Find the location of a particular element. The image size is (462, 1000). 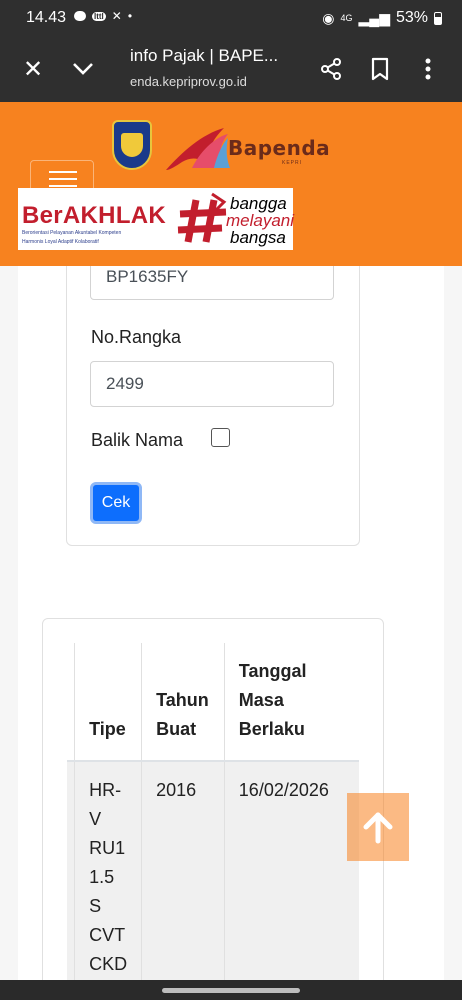

system-icons: ◉ 4G ▂▄▆ 53% is located at coordinates (382, 18).